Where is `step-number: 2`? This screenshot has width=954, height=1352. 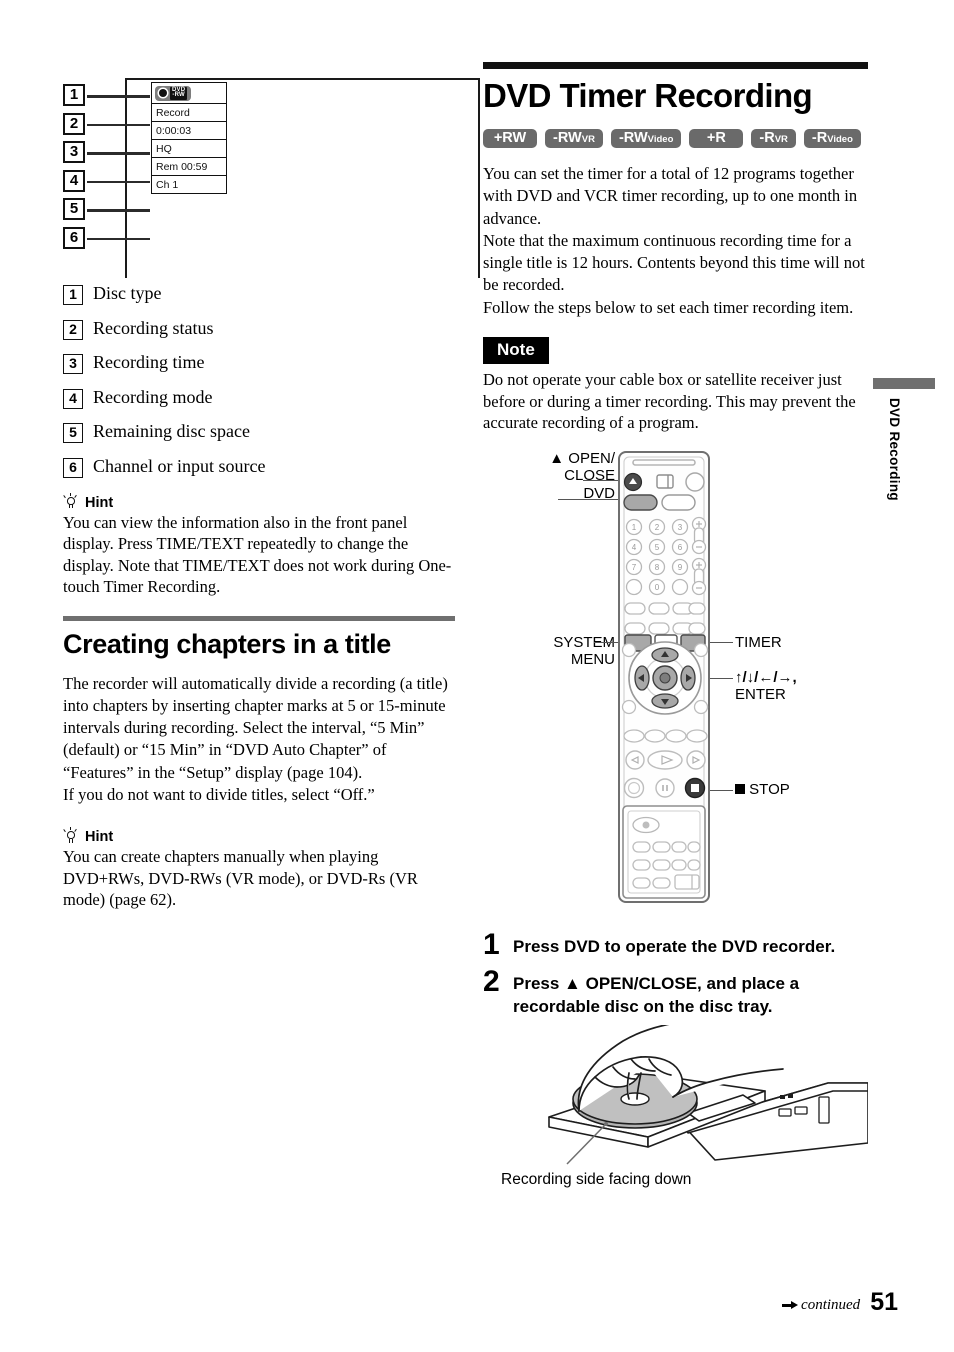
step-number: 2 is located at coordinates (491, 981).